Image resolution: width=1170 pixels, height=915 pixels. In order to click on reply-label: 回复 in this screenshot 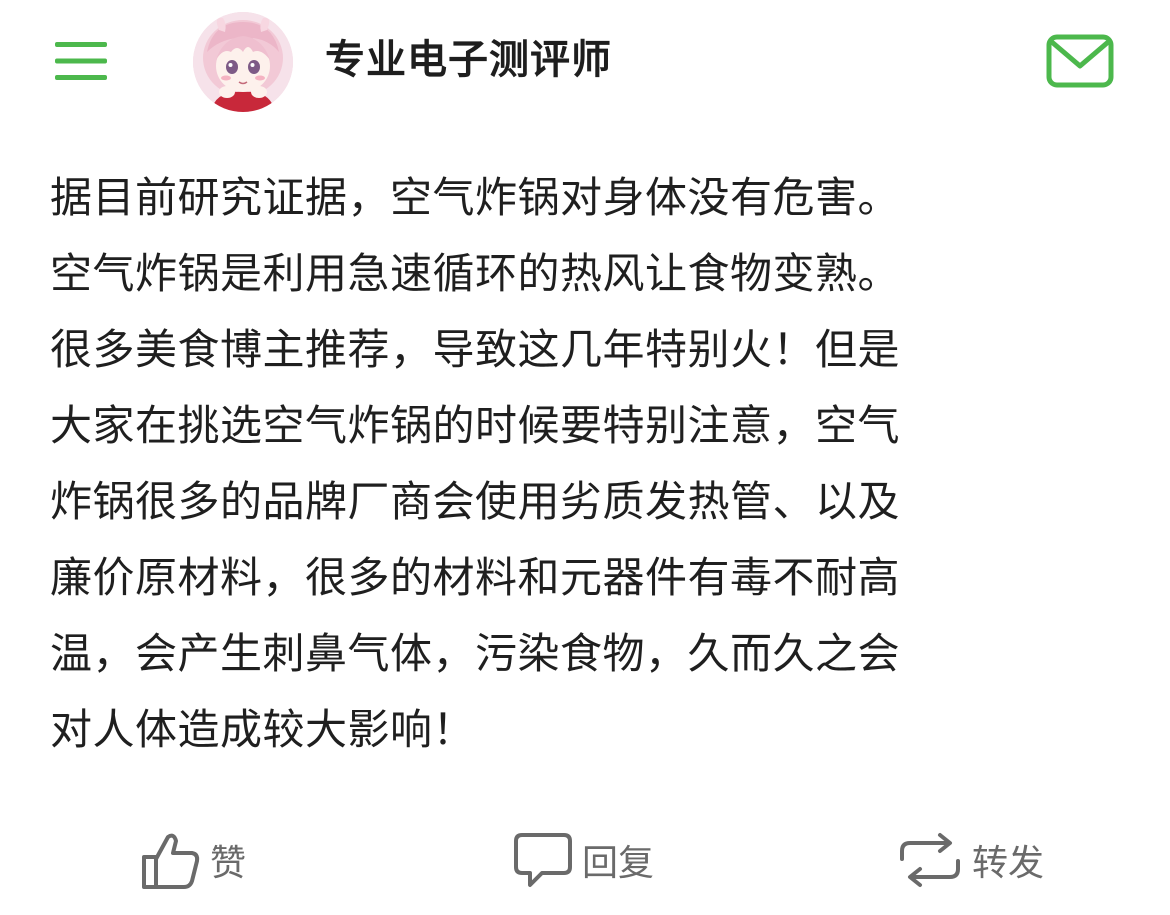, I will do `click(618, 863)`.